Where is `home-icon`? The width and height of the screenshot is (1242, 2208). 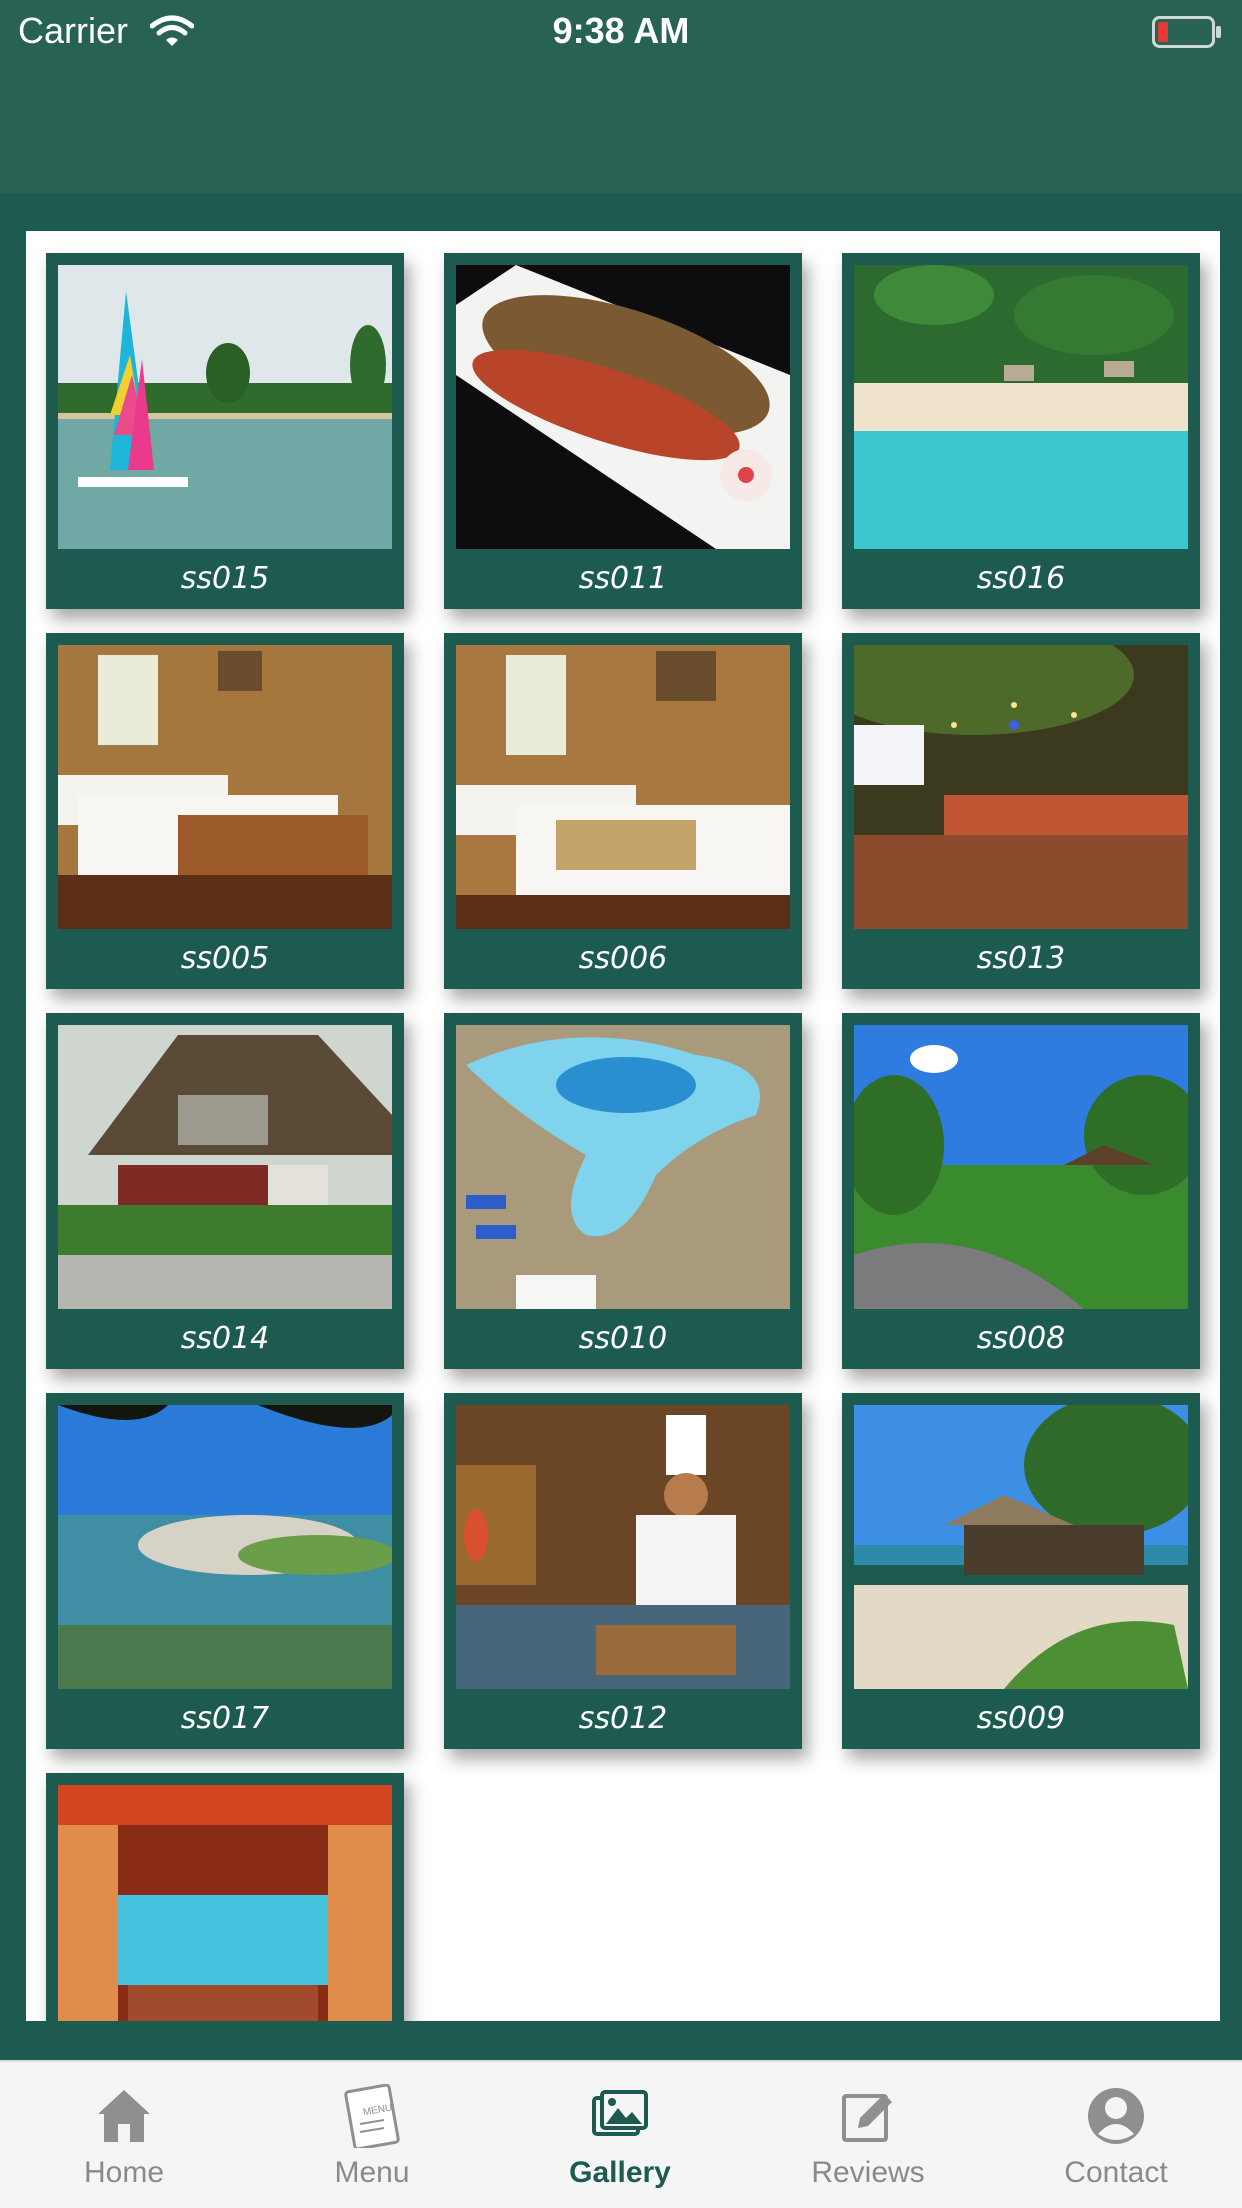
home-icon is located at coordinates (124, 2116).